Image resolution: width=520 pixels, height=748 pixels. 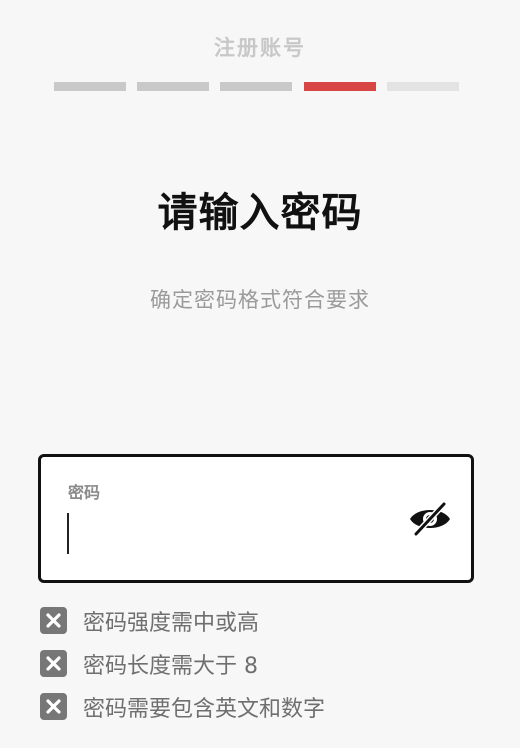 I want to click on requirement-text: 密码强度需中或高, so click(x=171, y=623).